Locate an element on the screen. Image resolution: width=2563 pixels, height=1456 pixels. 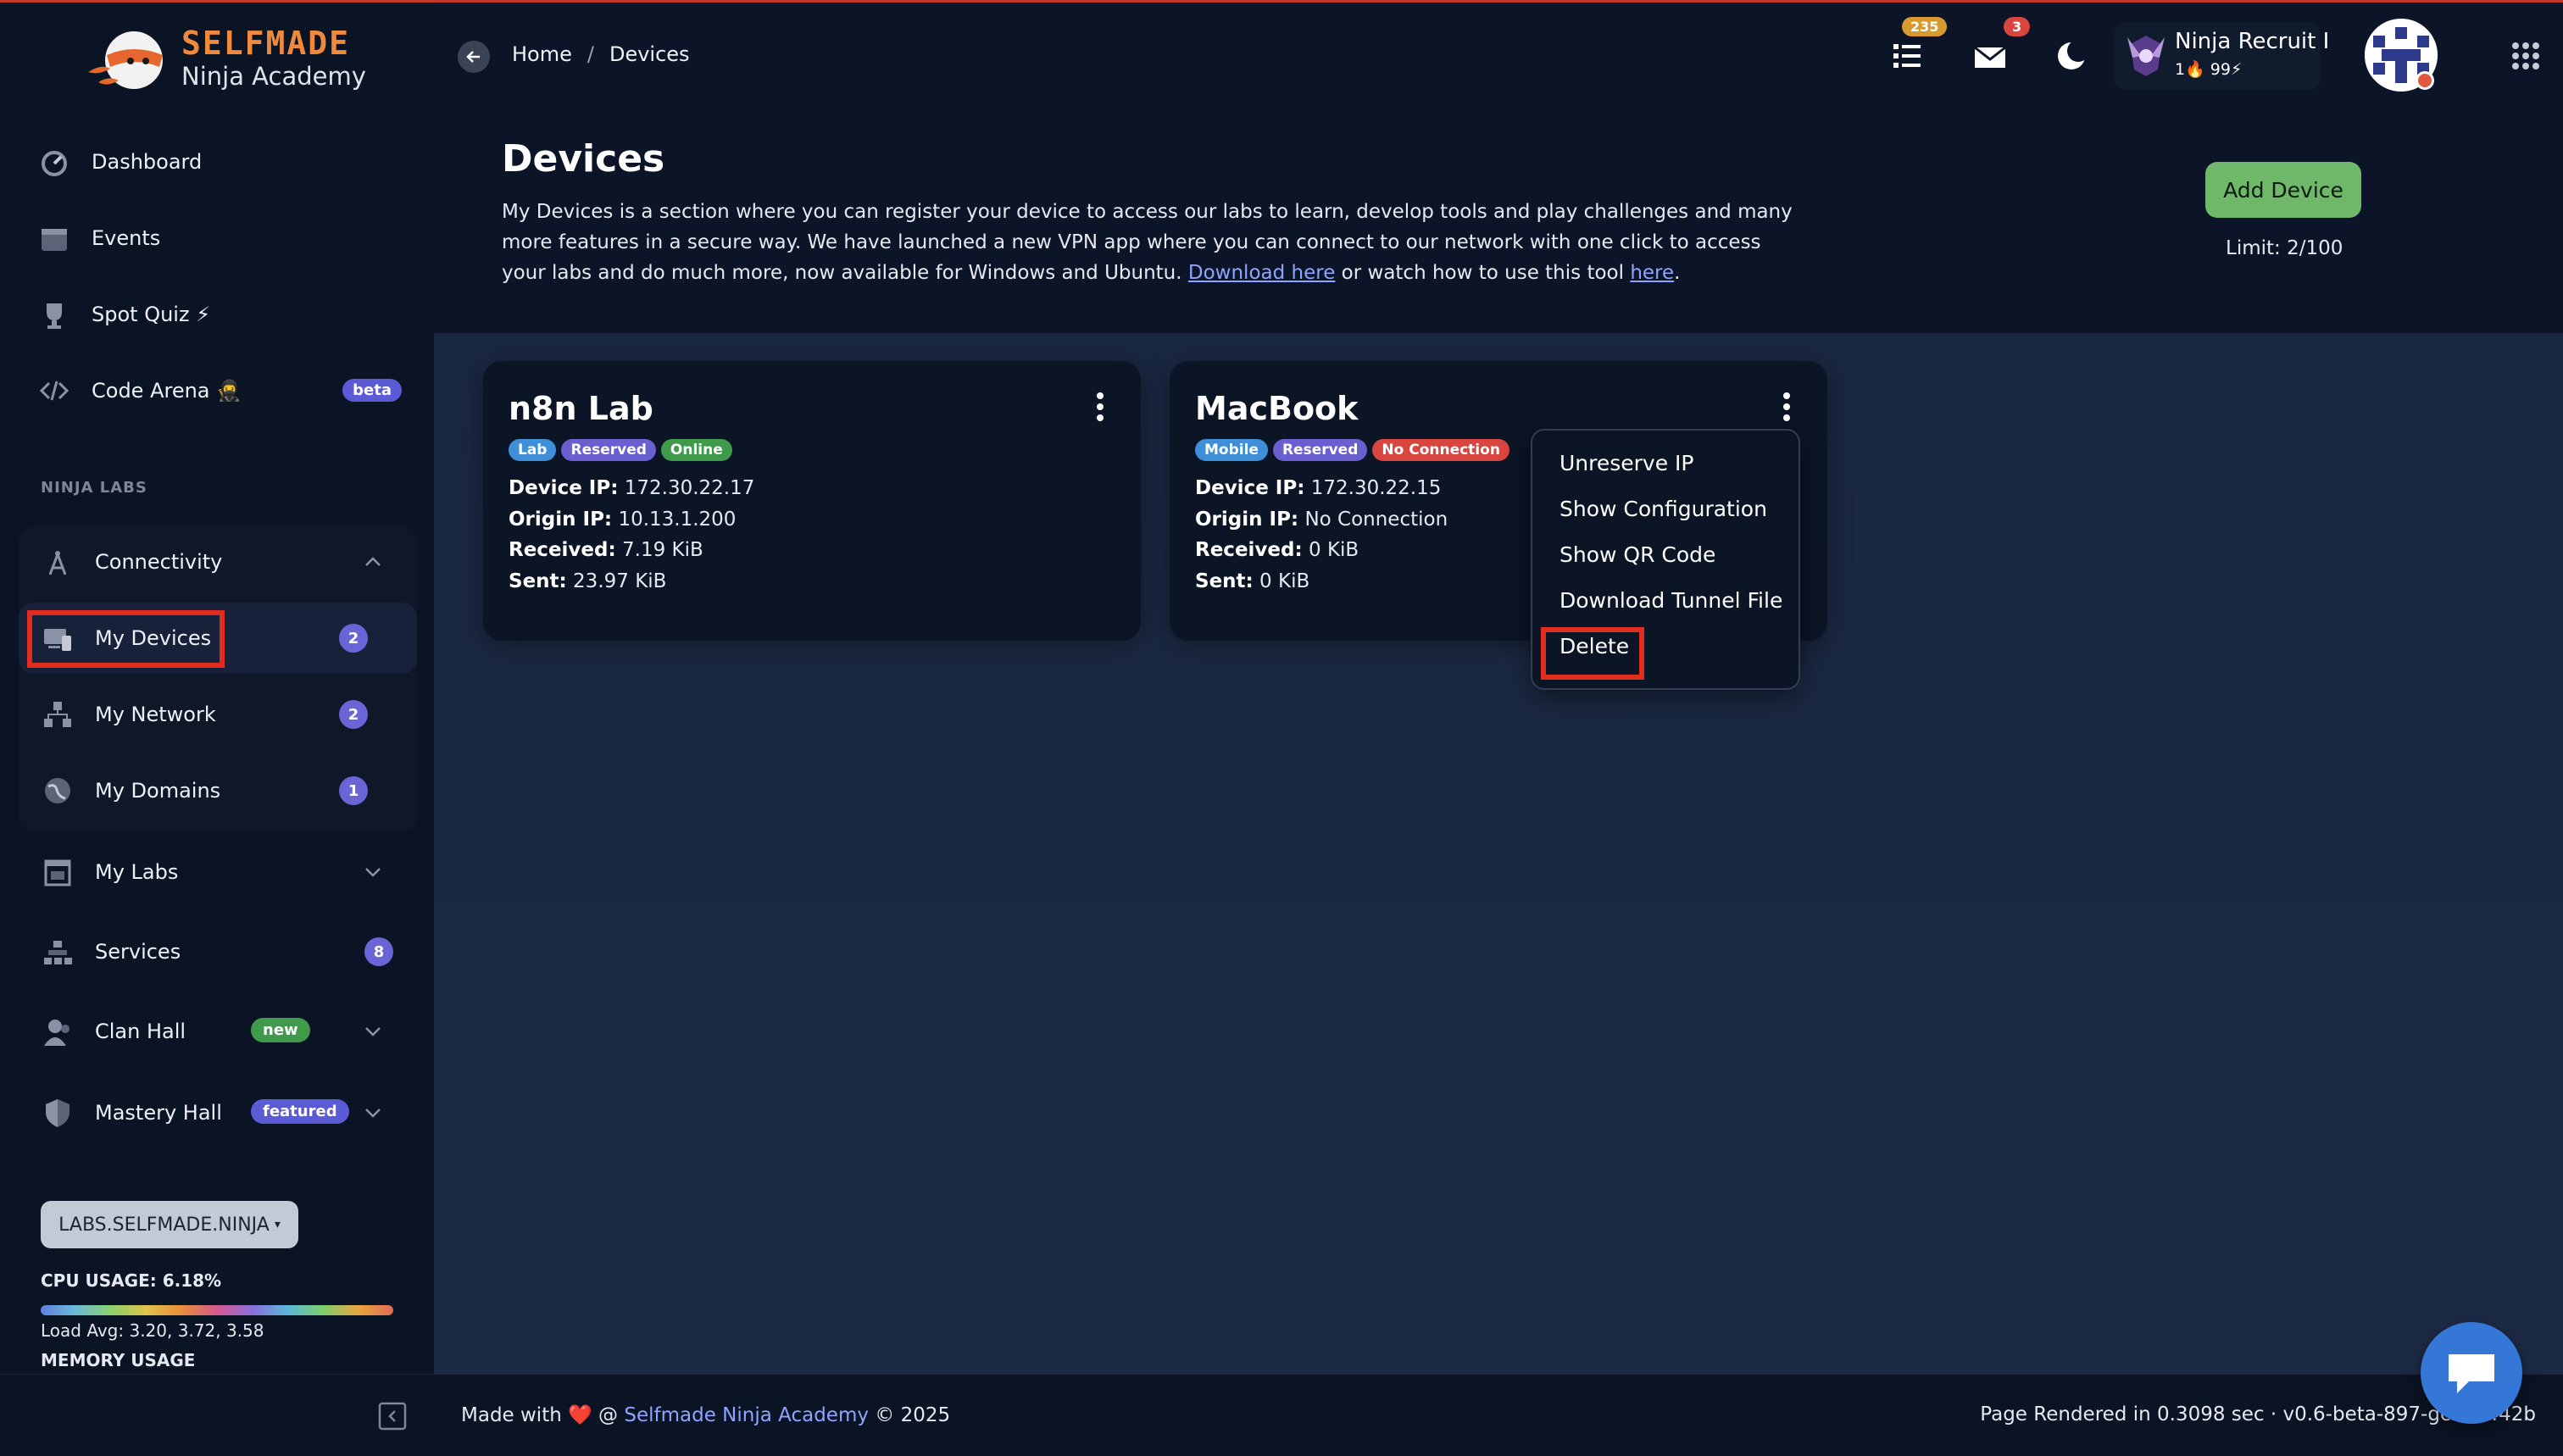
tag-no-connection: No Connection is located at coordinates (1440, 450).